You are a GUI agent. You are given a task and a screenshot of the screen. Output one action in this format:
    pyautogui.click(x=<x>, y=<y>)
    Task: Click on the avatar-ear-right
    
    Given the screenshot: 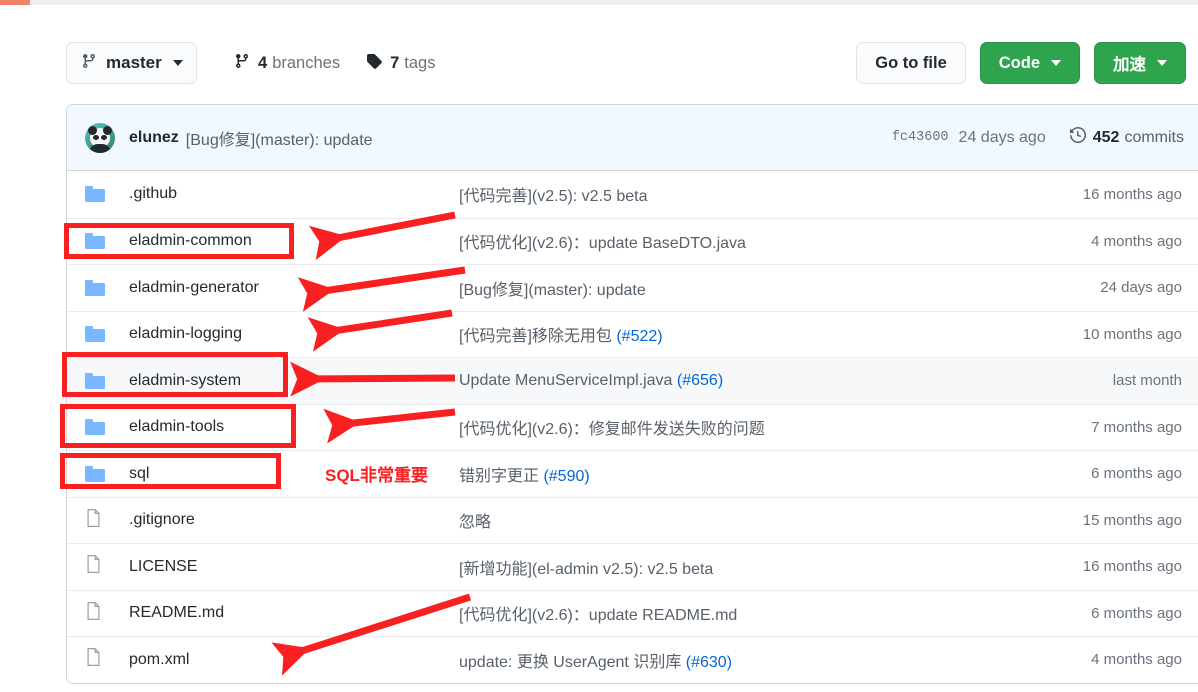 What is the action you would take?
    pyautogui.click(x=107, y=130)
    